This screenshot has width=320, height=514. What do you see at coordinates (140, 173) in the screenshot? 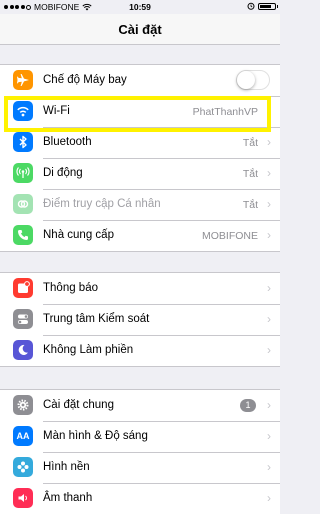
I see `settings-row-cellular: Di động Tắt ›` at bounding box center [140, 173].